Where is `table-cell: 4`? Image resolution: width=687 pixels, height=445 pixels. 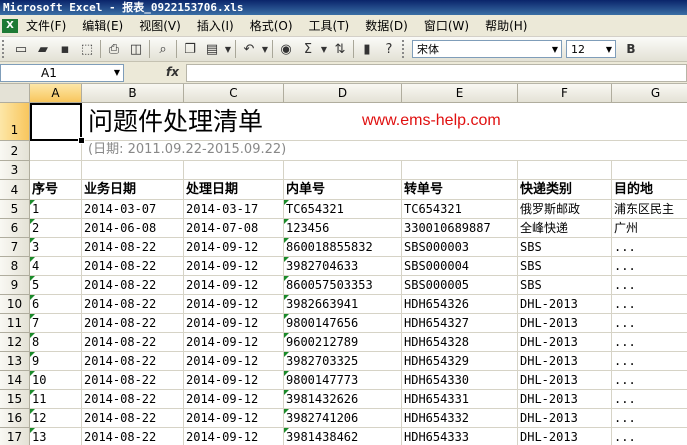 table-cell: 4 is located at coordinates (56, 266).